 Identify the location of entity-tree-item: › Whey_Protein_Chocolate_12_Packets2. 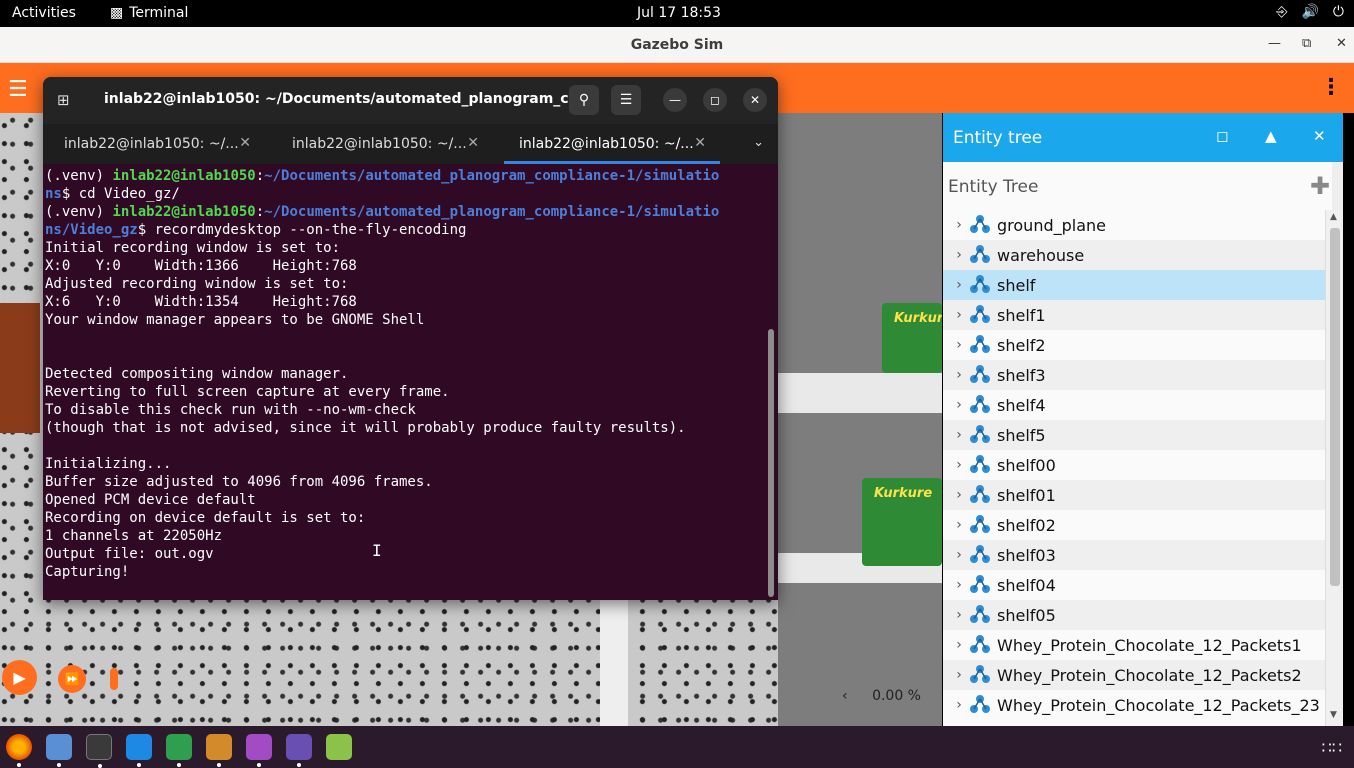
(1134, 675).